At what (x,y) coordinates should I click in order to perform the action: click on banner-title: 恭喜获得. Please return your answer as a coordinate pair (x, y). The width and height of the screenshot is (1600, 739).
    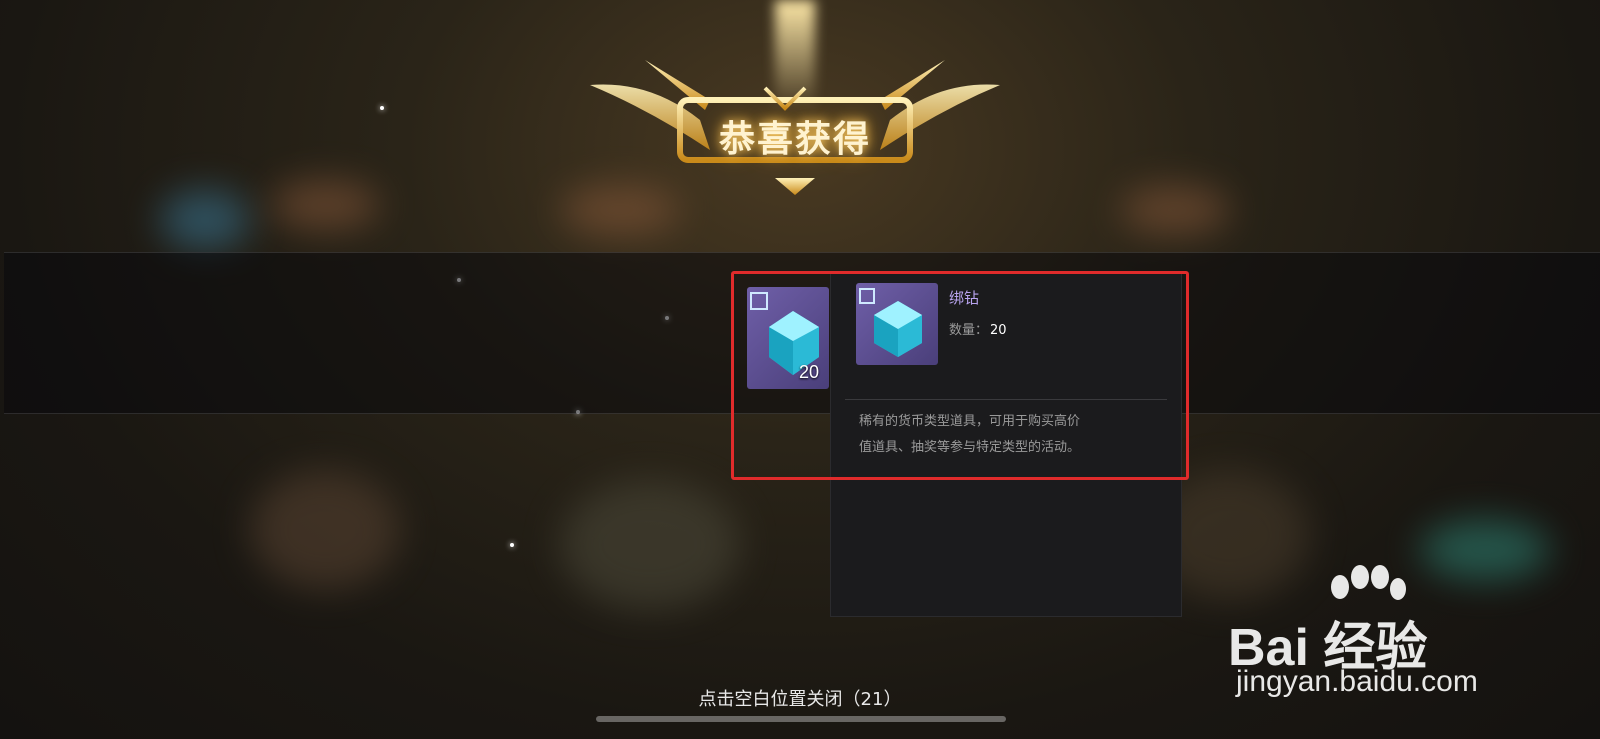
    Looking at the image, I should click on (794, 139).